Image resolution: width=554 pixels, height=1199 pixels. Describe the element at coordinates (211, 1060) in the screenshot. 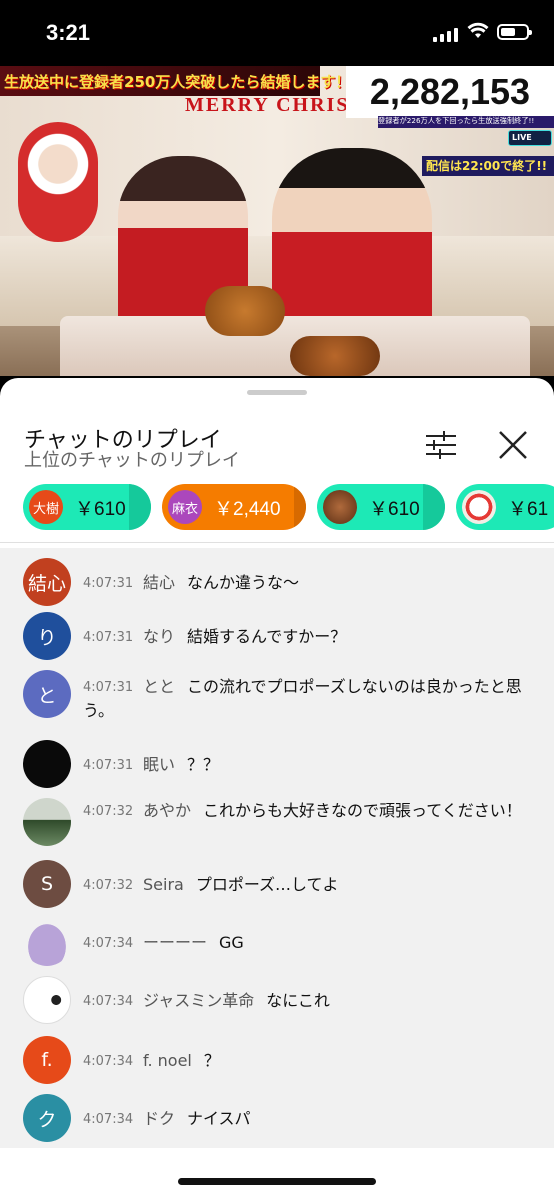

I see `message-text: ？` at that location.